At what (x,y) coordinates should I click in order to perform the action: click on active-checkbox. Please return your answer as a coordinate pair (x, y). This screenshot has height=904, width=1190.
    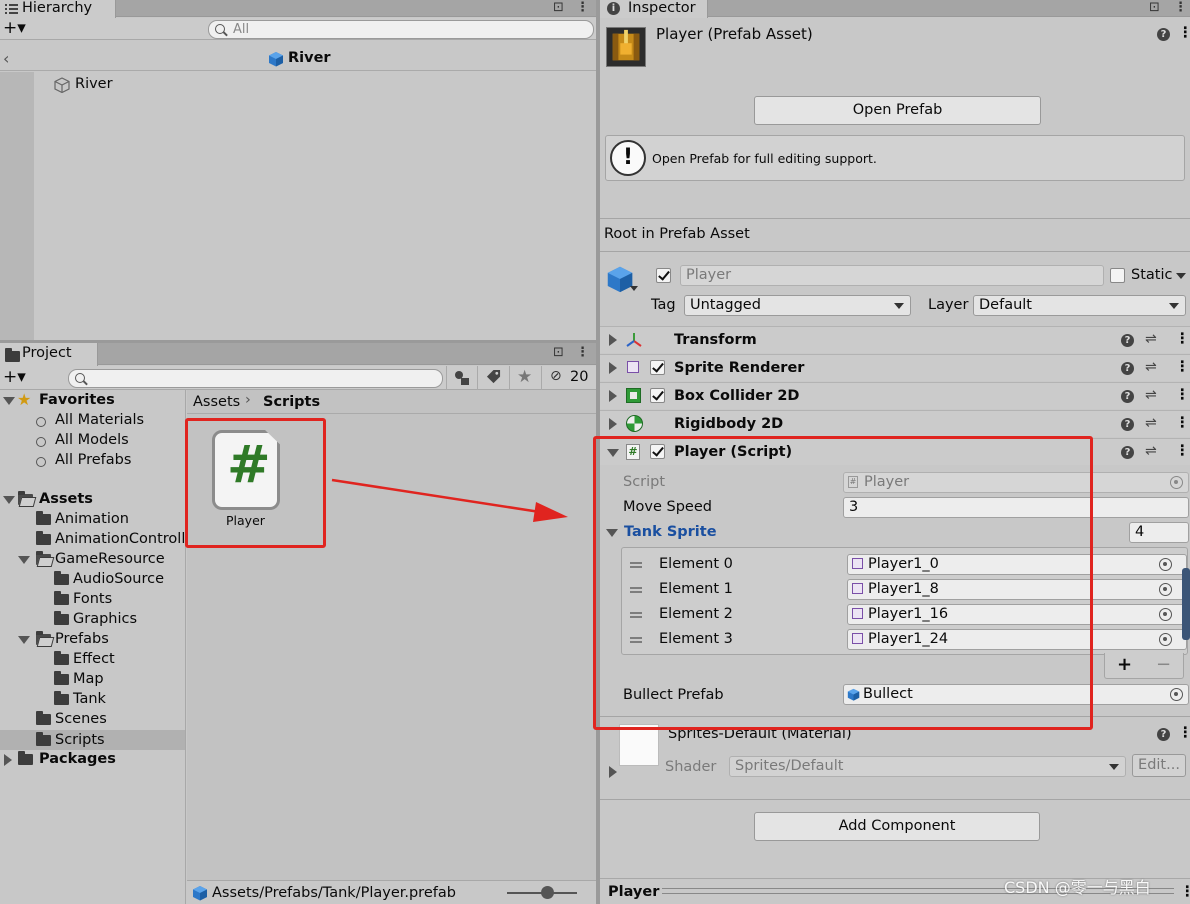
    Looking at the image, I should click on (663, 275).